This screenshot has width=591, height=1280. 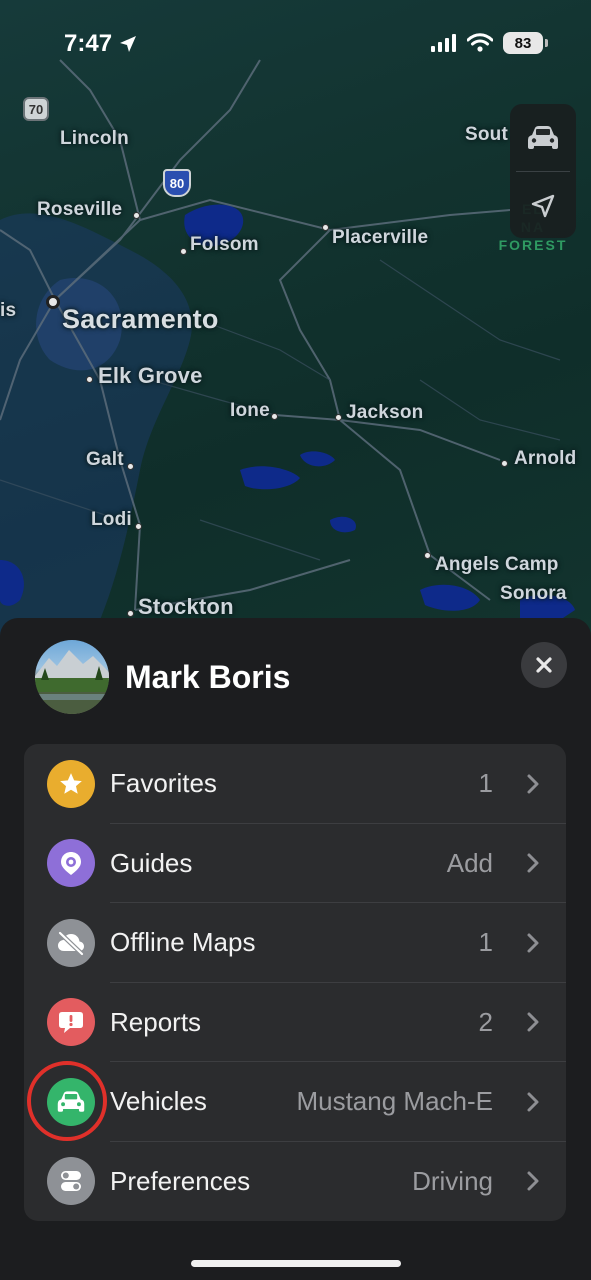 I want to click on menu-item-value: Driving, so click(x=452, y=1180).